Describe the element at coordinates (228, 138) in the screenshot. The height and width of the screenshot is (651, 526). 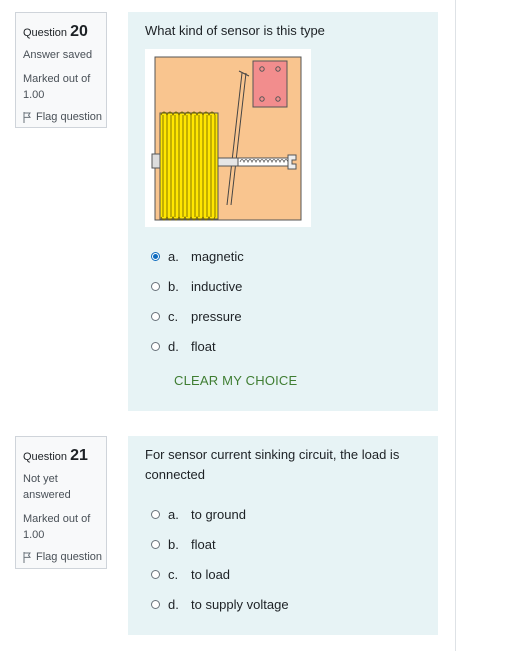
I see `sensor-diagram-image` at that location.